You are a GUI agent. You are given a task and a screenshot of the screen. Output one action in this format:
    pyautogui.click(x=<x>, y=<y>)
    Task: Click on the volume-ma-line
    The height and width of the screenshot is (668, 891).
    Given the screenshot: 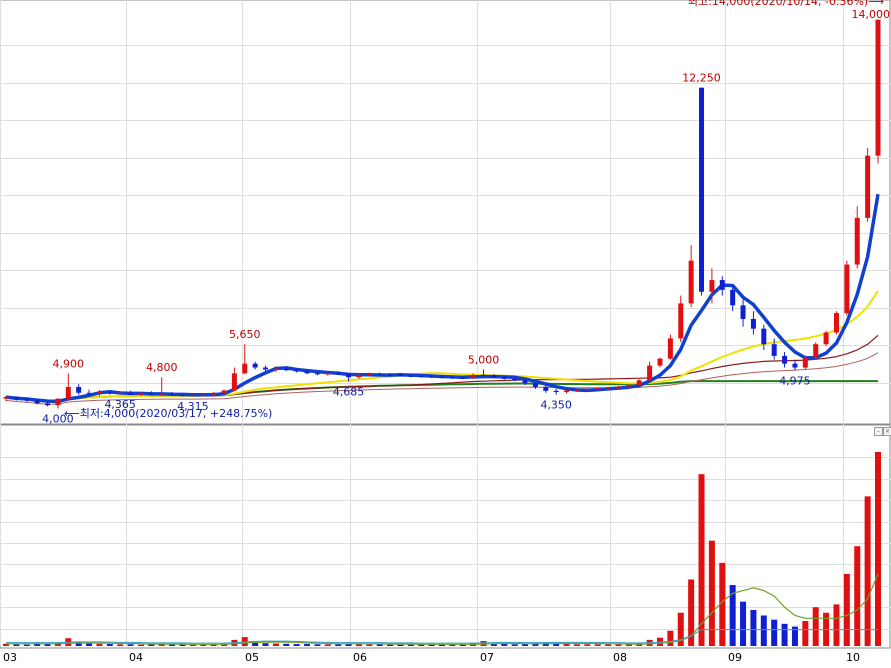 What is the action you would take?
    pyautogui.click(x=442, y=609)
    